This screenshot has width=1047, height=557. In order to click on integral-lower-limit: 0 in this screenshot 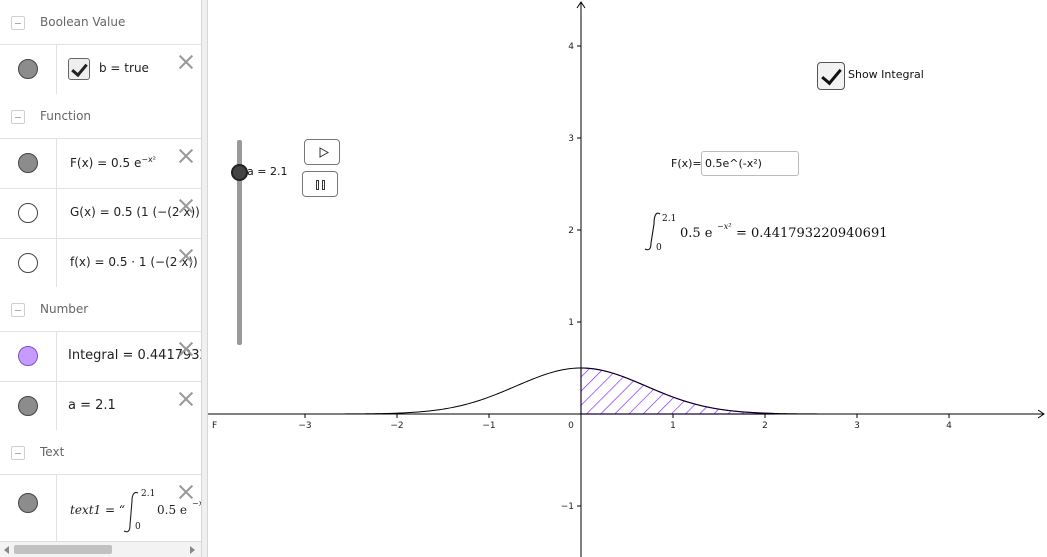, I will do `click(659, 248)`.